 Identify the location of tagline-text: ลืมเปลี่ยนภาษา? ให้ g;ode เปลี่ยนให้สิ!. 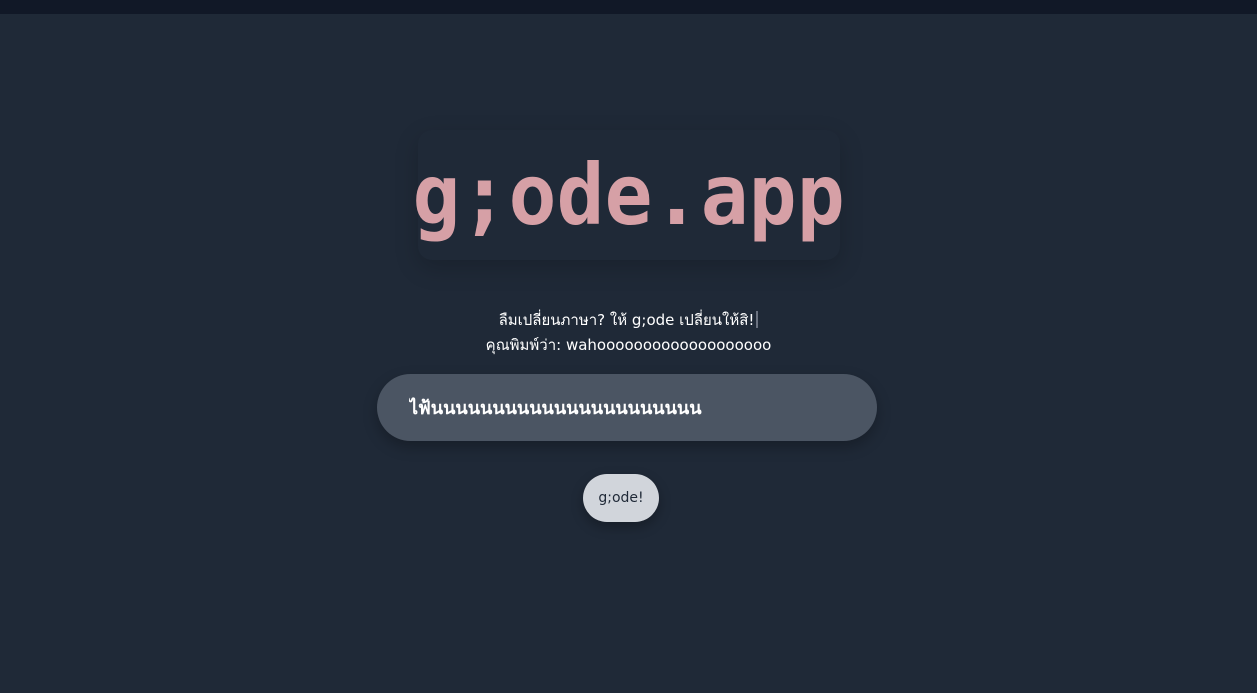
(626, 320).